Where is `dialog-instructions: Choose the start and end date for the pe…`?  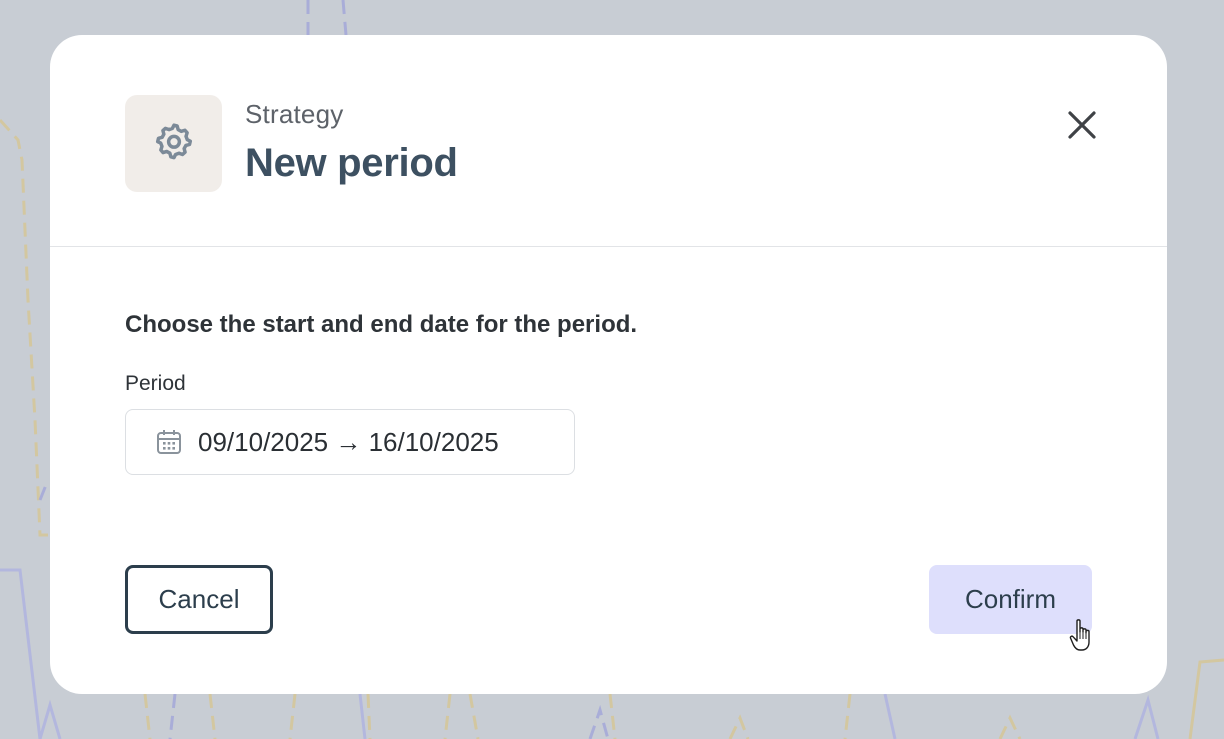
dialog-instructions: Choose the start and end date for the pe… is located at coordinates (381, 324).